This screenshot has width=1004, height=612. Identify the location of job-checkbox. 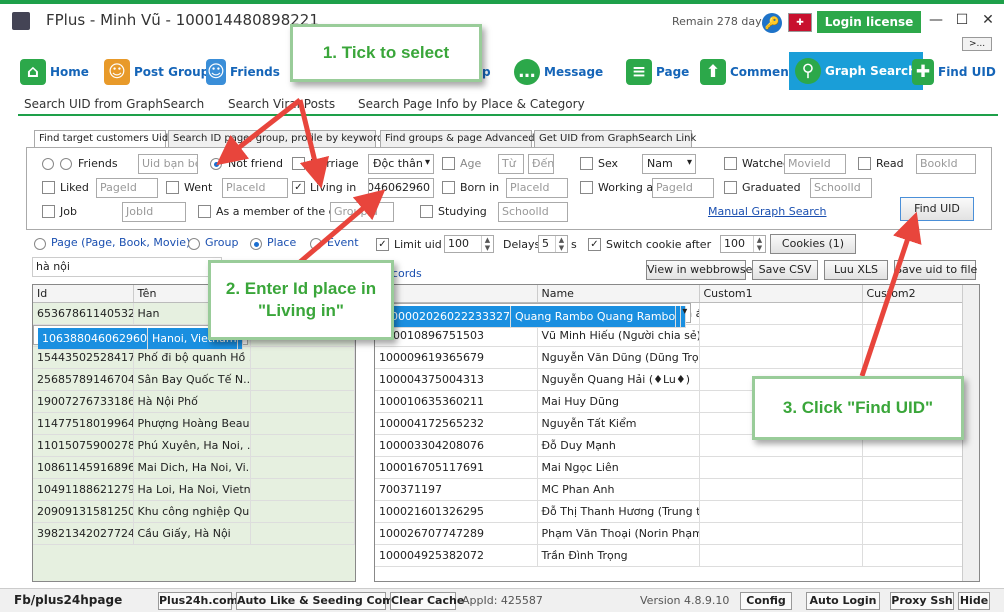
(48, 211).